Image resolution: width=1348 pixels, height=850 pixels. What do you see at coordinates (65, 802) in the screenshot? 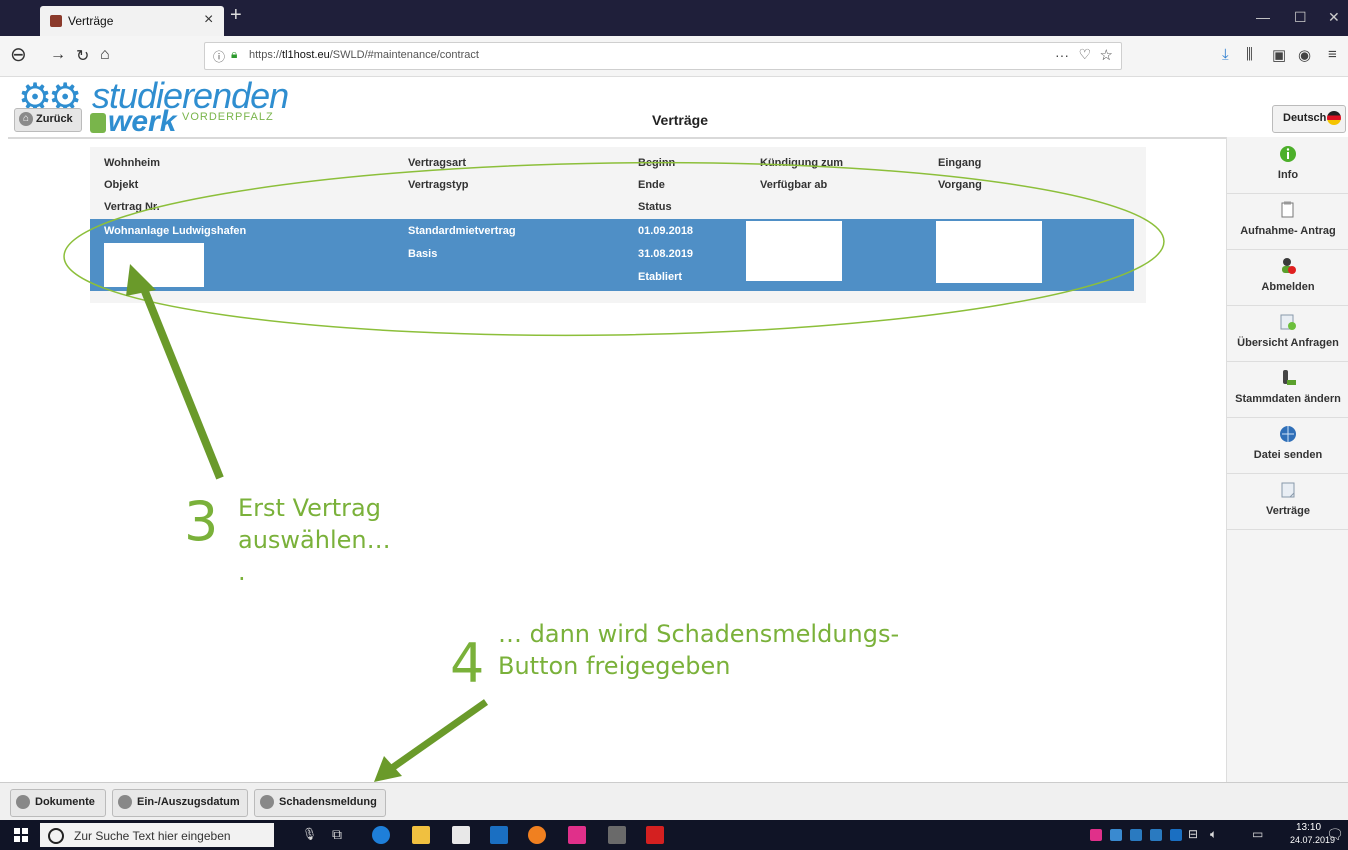
I see `dokumente-button-label: Dokumente` at bounding box center [65, 802].